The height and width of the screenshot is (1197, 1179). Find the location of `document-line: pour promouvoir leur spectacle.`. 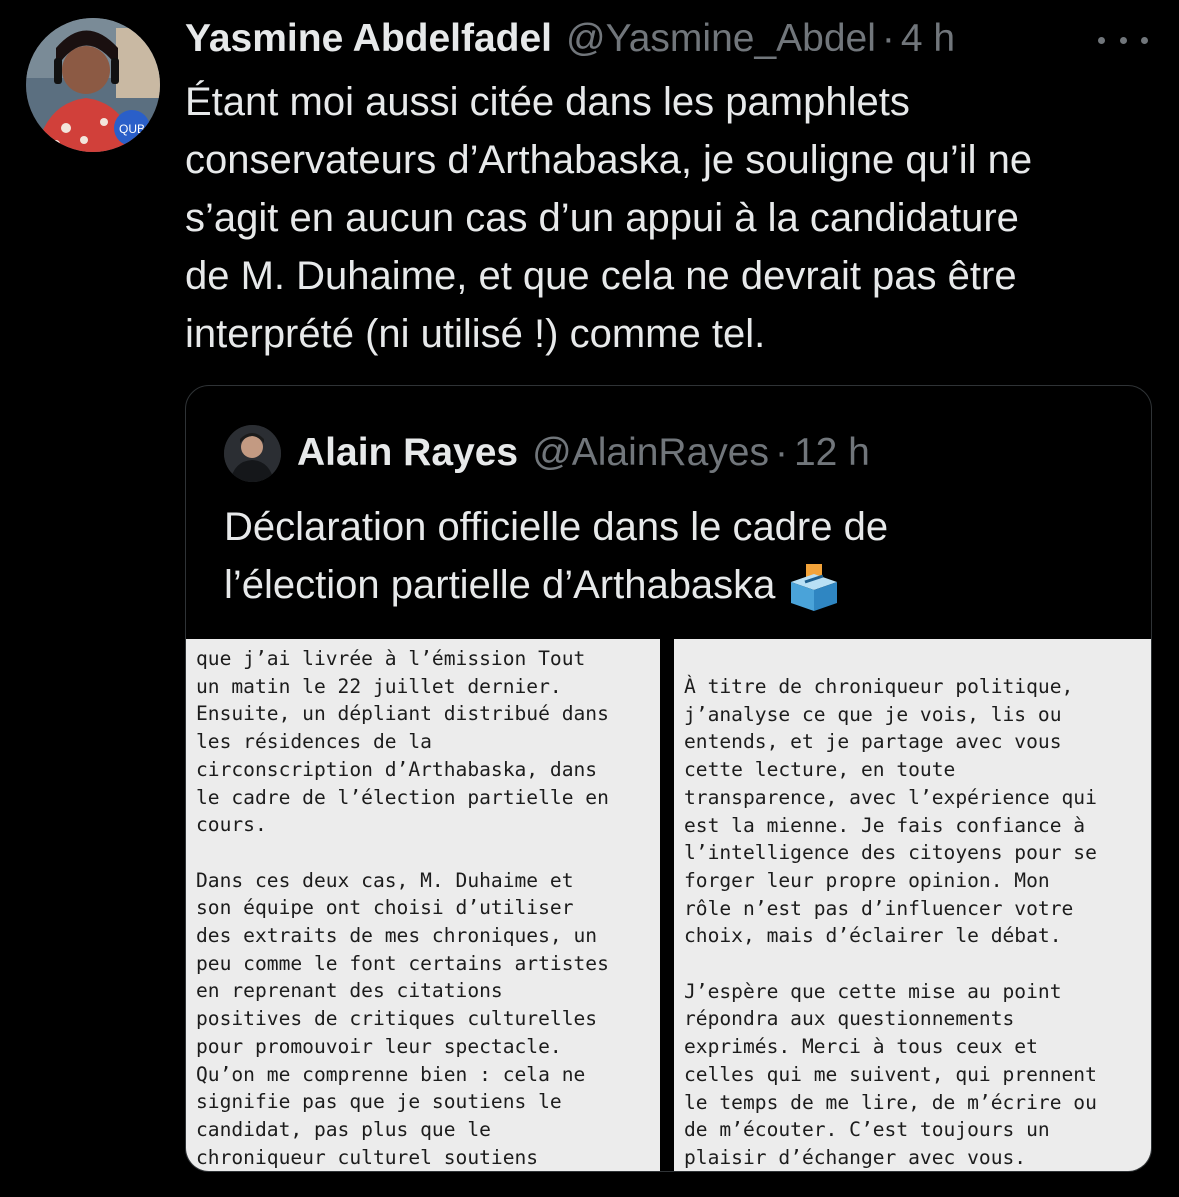

document-line: pour promouvoir leur spectacle. is located at coordinates (379, 1046).